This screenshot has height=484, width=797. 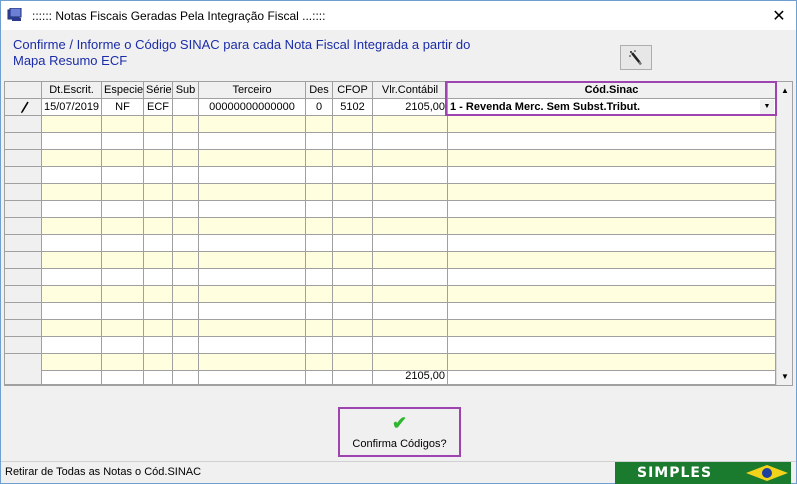 I want to click on cell-serie: ECF, so click(x=158, y=107).